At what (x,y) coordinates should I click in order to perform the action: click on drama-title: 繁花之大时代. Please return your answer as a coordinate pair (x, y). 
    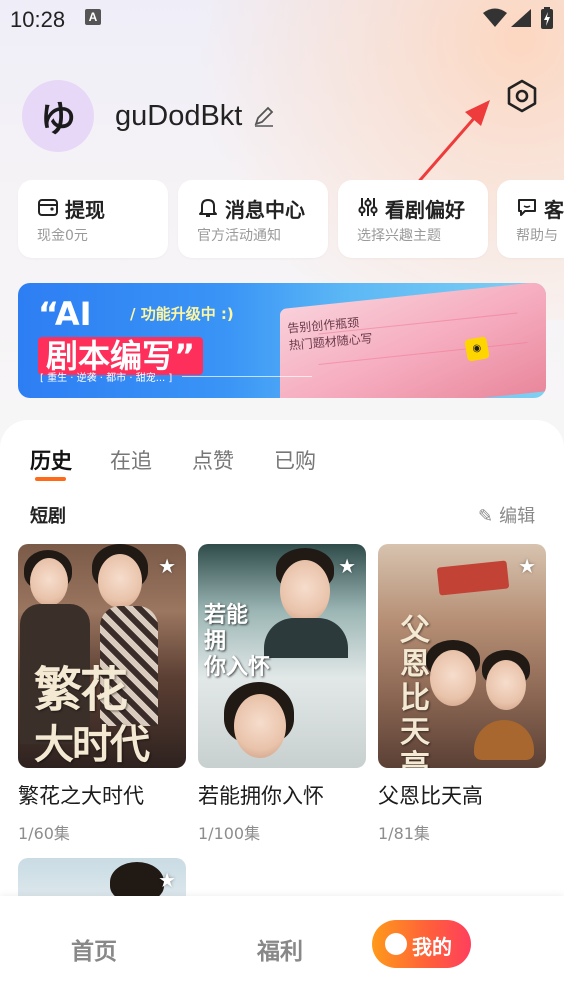
    Looking at the image, I should click on (81, 796).